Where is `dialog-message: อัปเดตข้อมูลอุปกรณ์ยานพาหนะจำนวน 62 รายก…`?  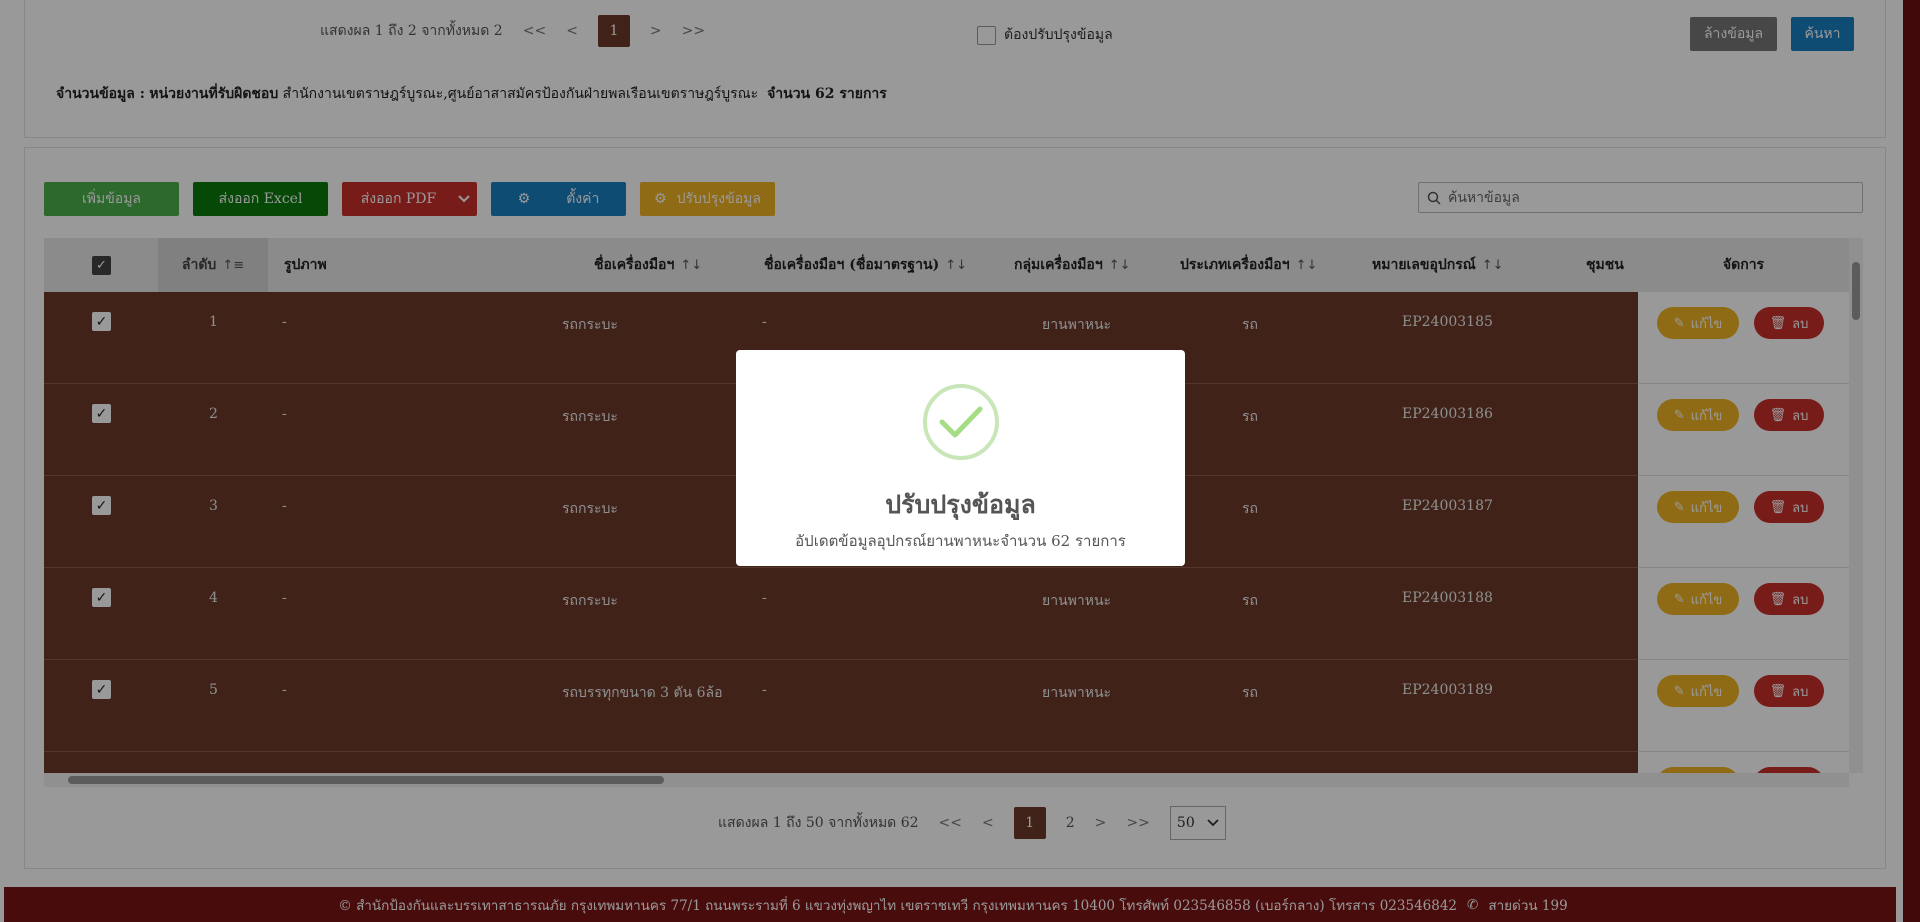 dialog-message: อัปเดตข้อมูลอุปกรณ์ยานพาหนะจำนวน 62 รายก… is located at coordinates (960, 541).